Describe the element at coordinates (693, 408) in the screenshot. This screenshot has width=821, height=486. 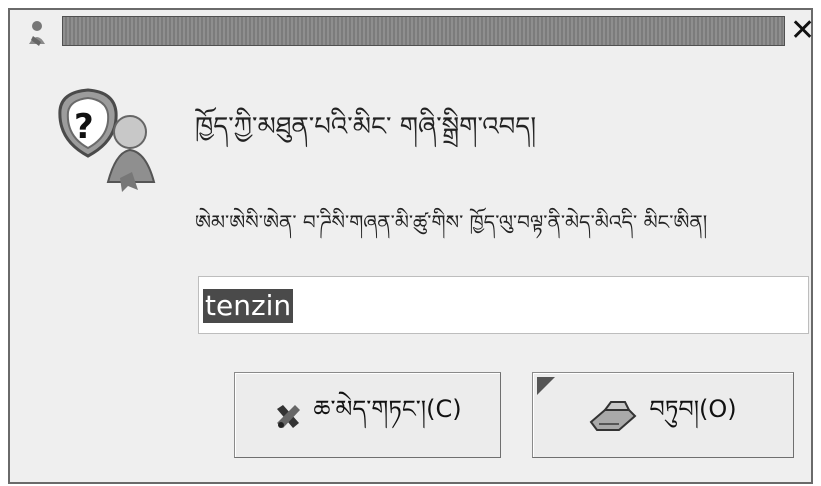
I see `ok-button-label: བཏུབ།(O)` at that location.